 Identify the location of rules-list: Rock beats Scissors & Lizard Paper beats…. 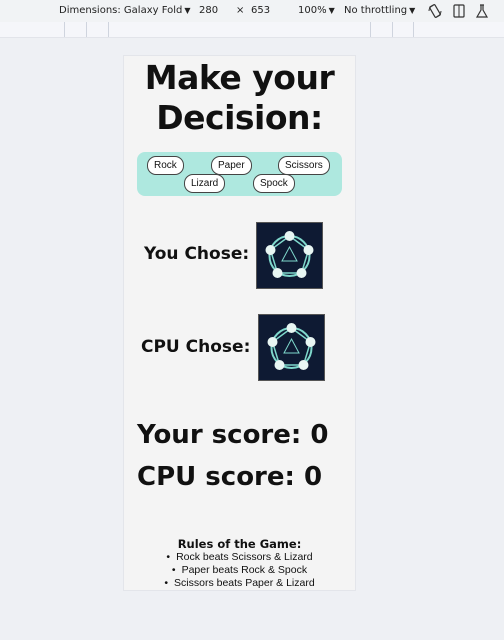
(239, 570).